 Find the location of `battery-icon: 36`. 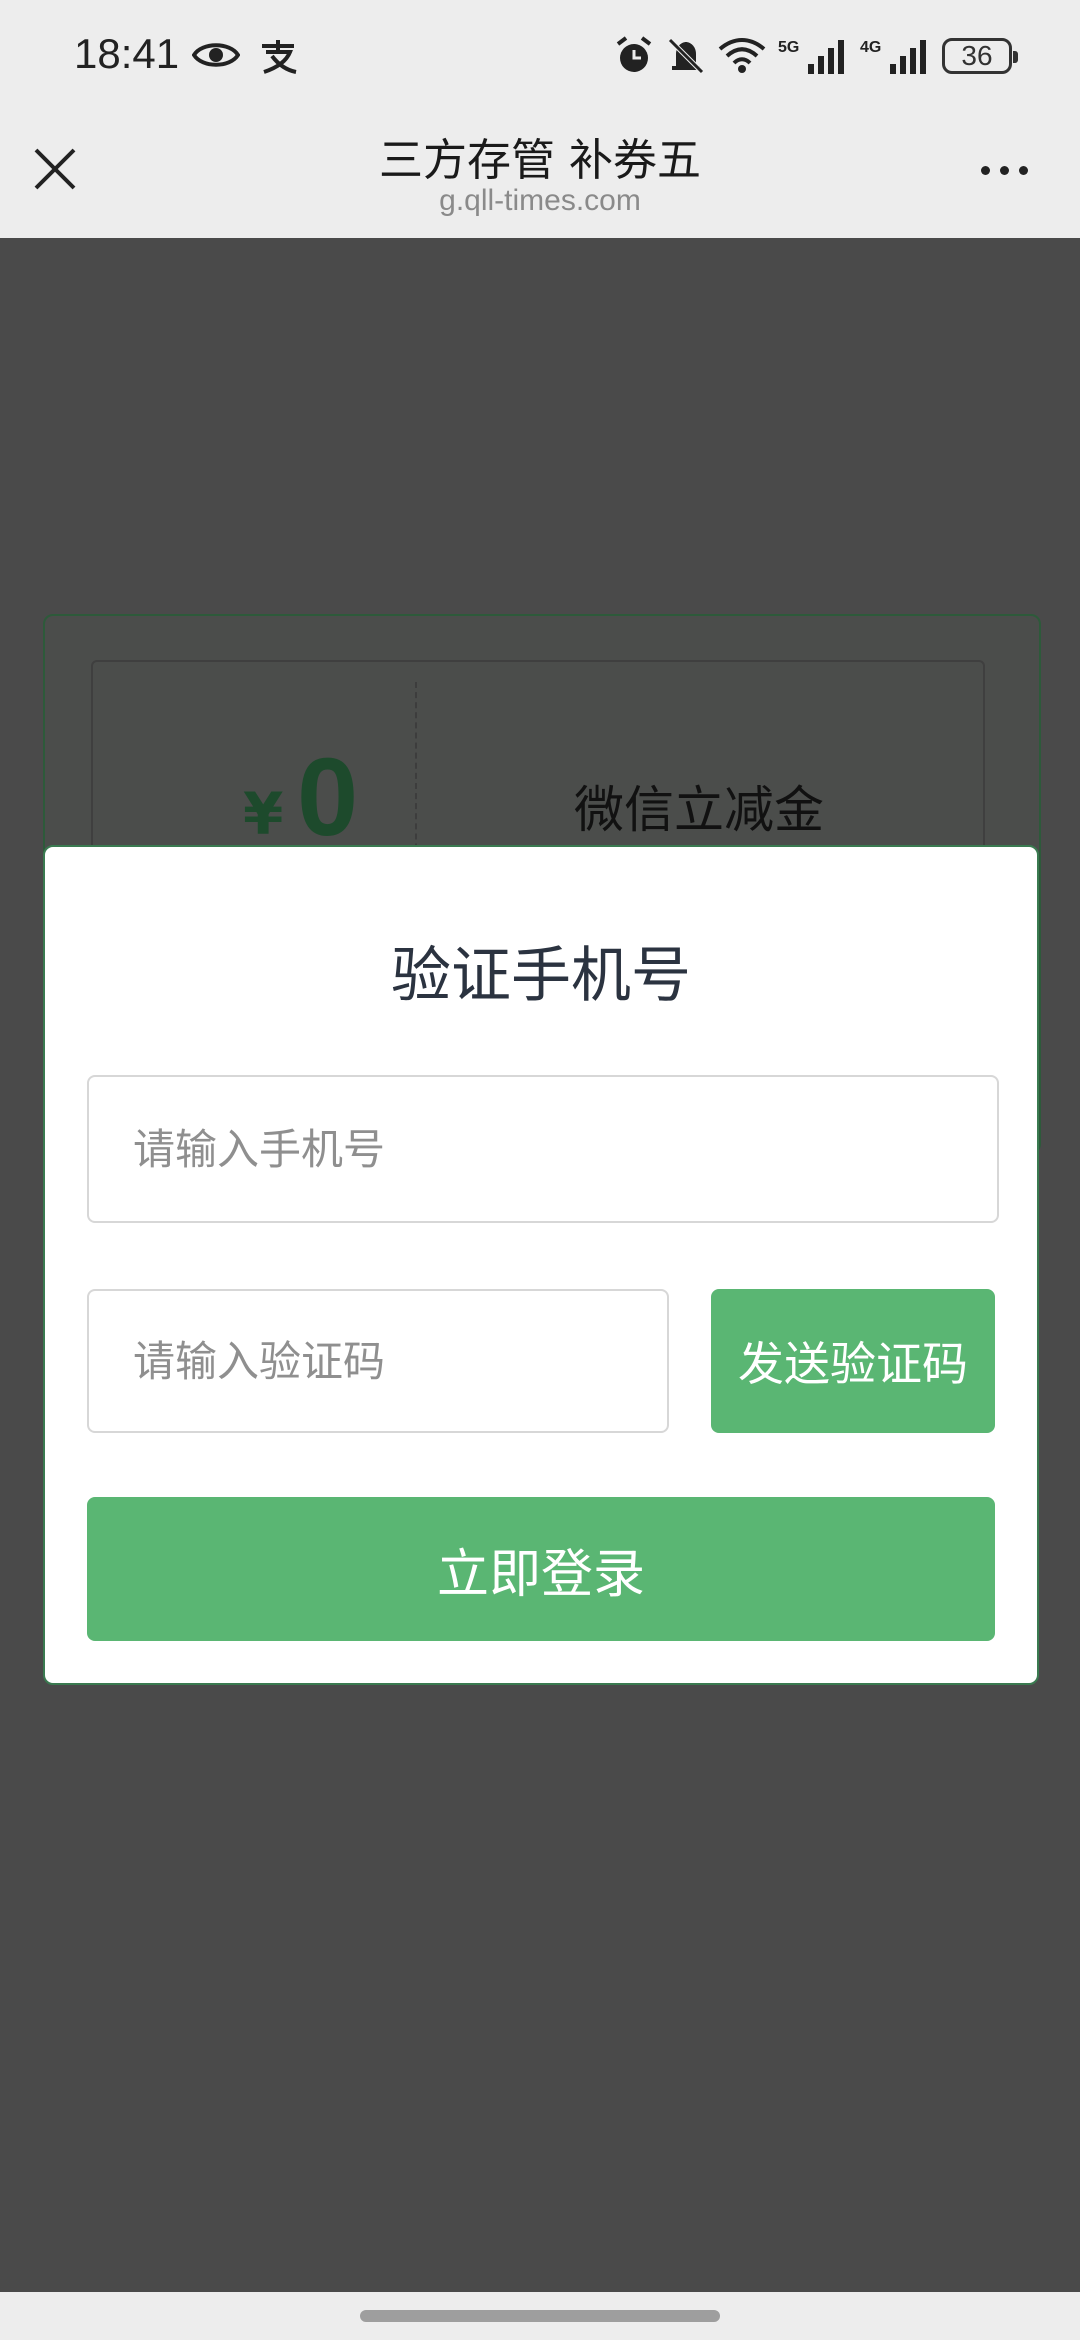

battery-icon: 36 is located at coordinates (980, 56).